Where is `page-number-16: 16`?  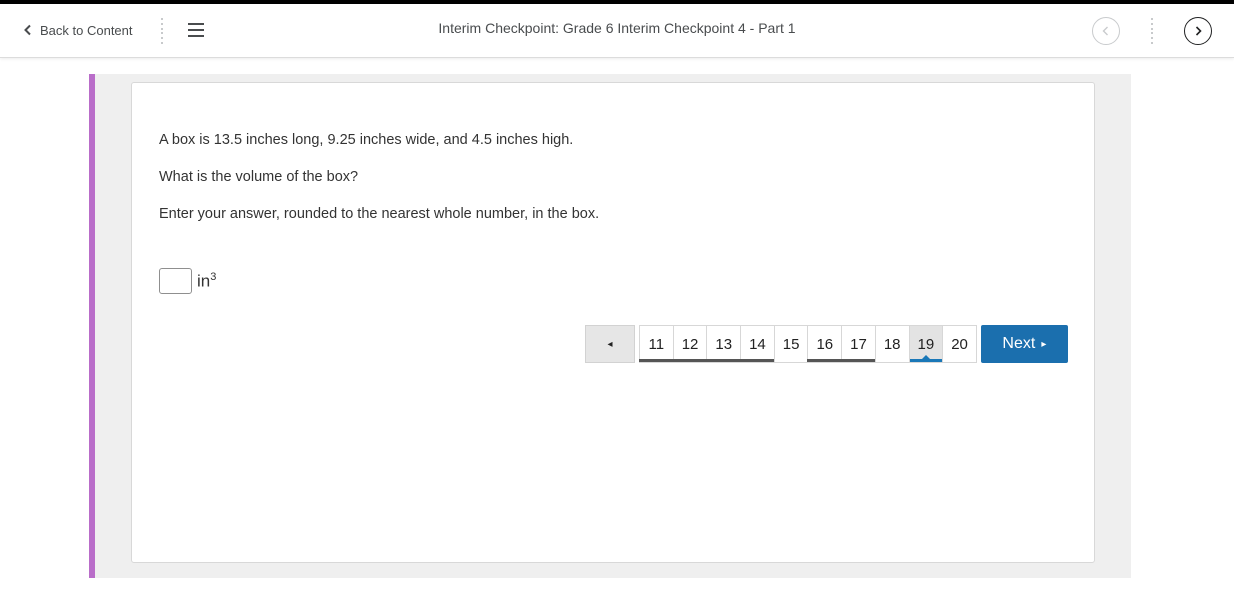 page-number-16: 16 is located at coordinates (825, 344).